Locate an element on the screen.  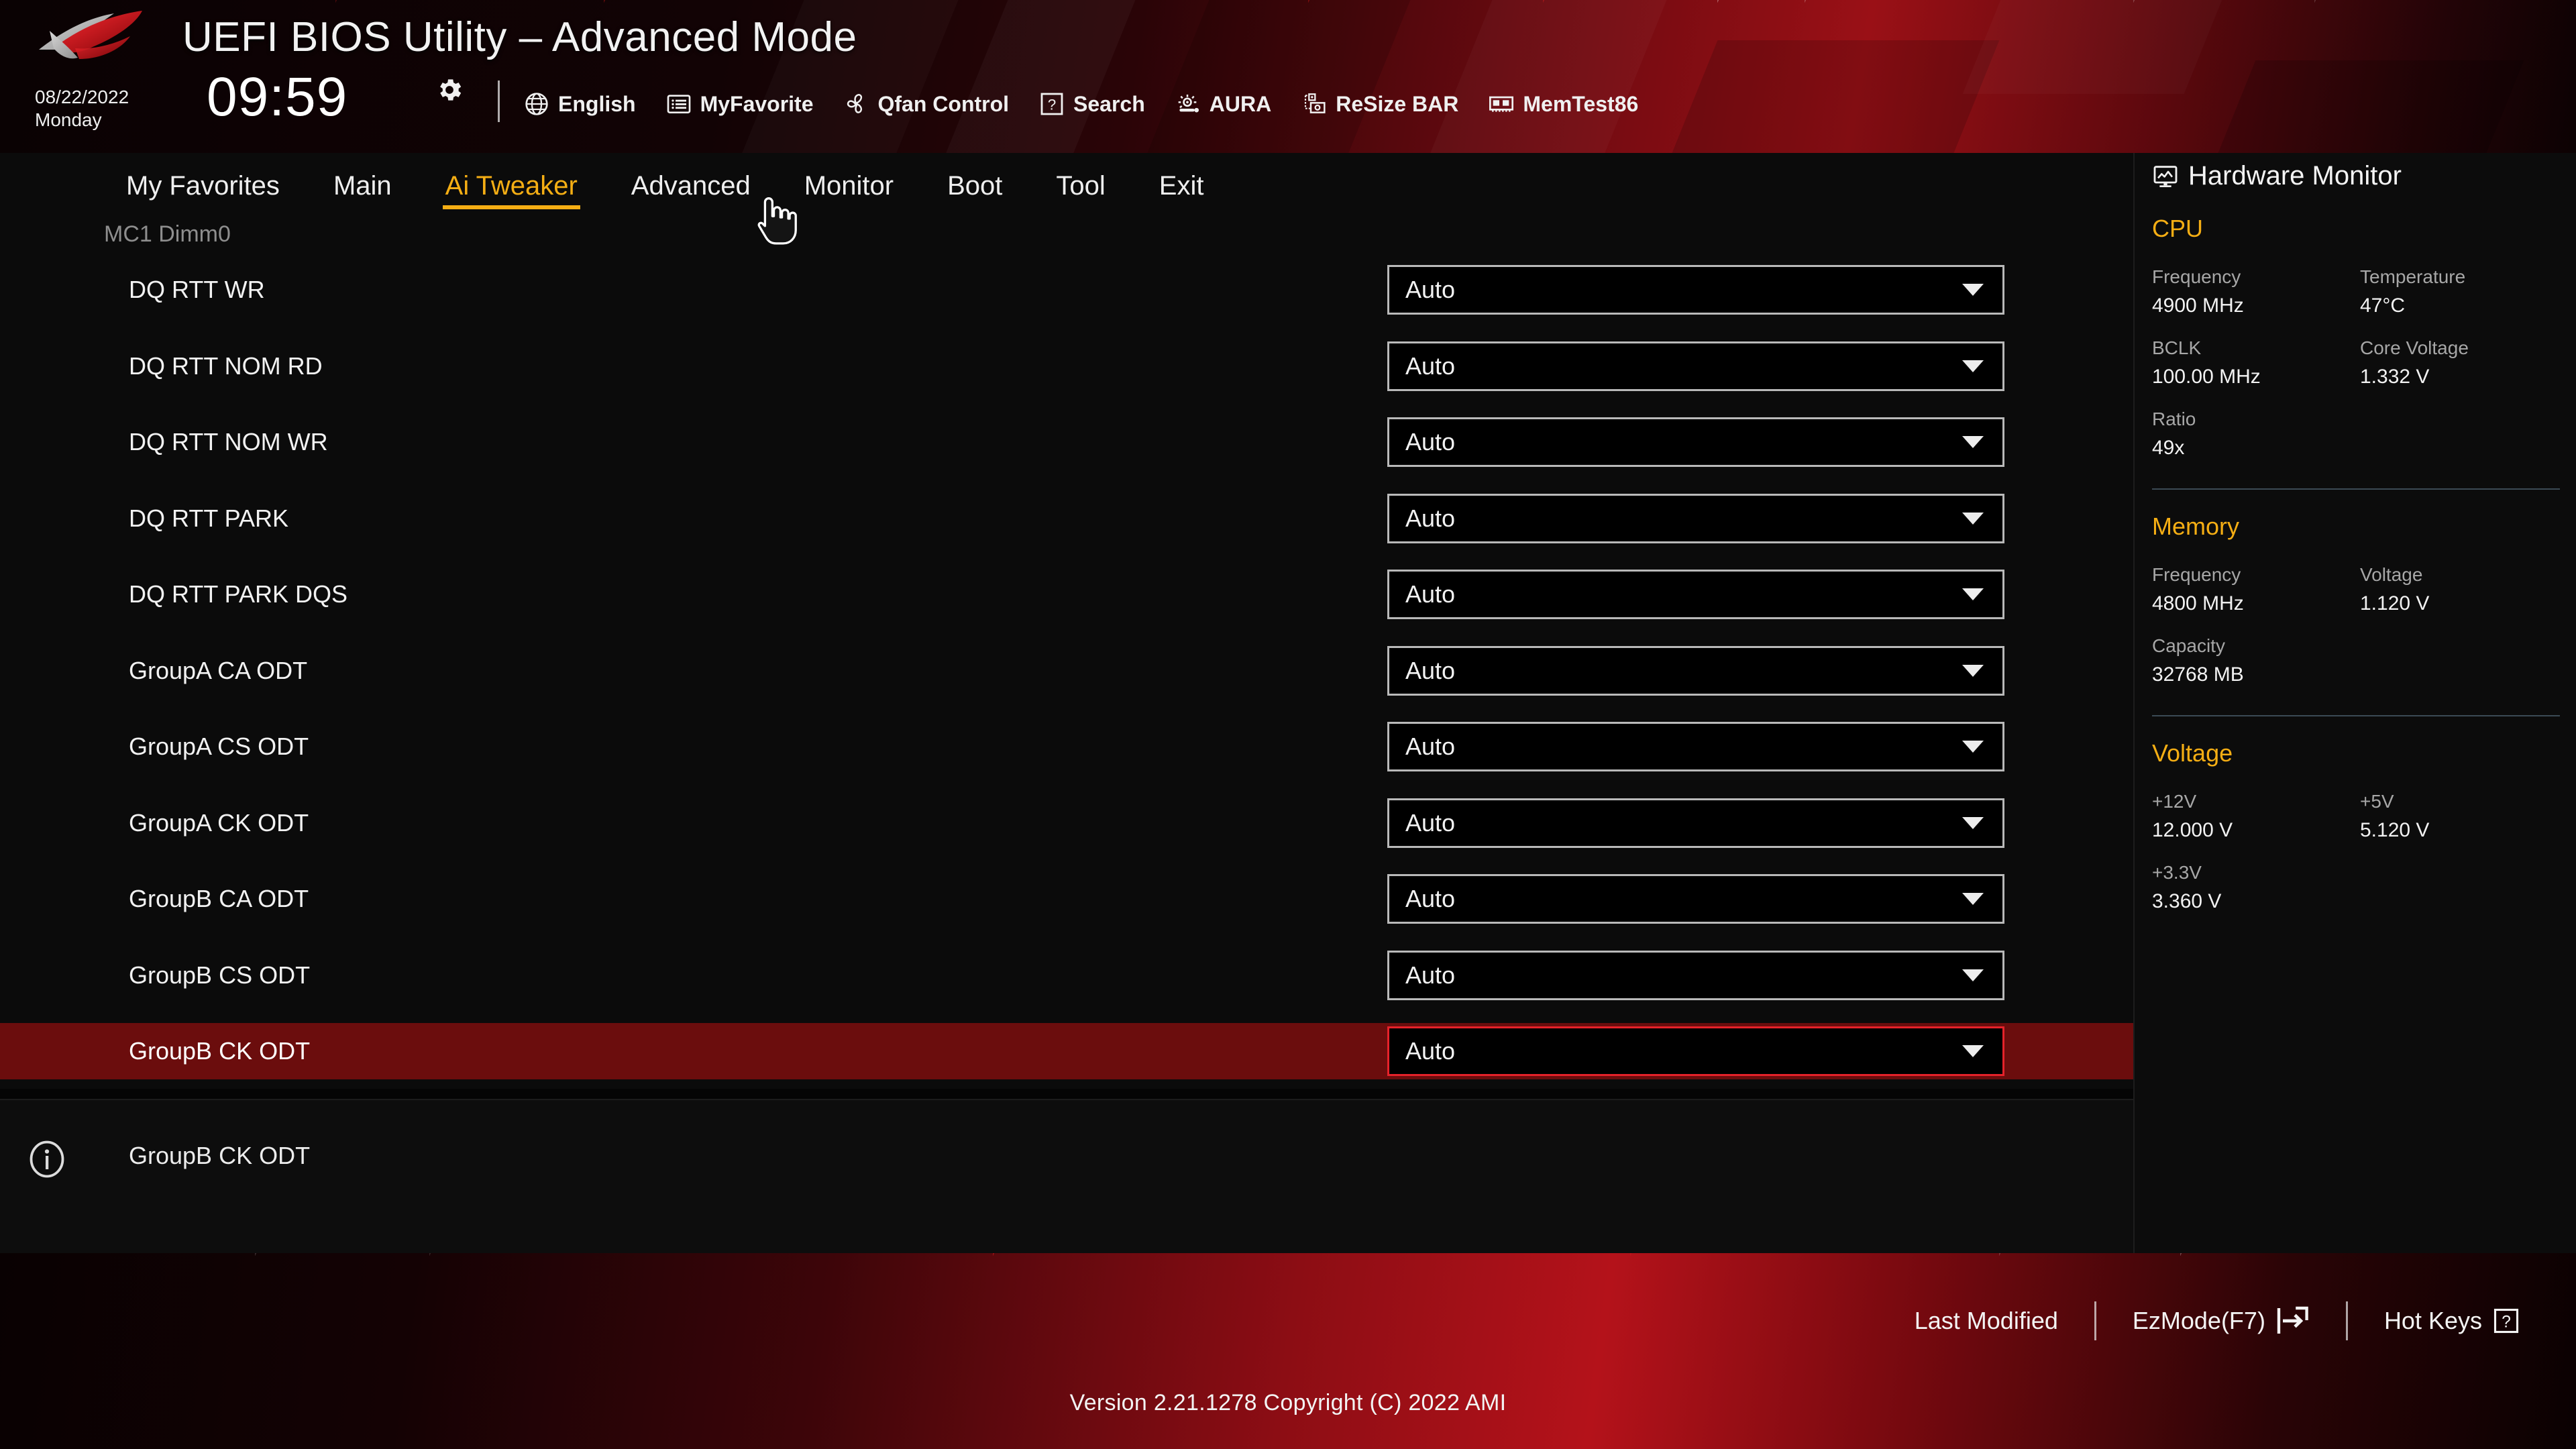
version-text: Version 2.21.1278 Copyright (C) 2022 AMI is located at coordinates (1288, 1402).